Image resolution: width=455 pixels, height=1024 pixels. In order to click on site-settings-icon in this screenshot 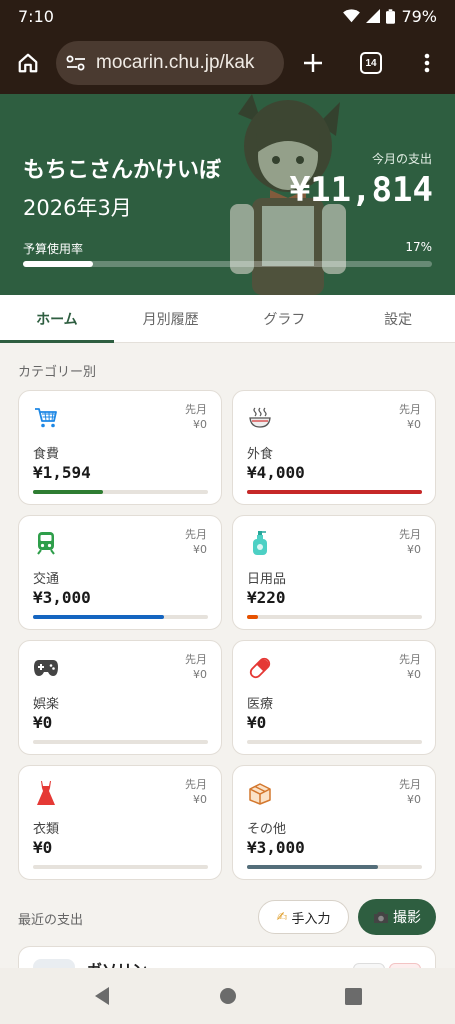, I will do `click(77, 63)`.